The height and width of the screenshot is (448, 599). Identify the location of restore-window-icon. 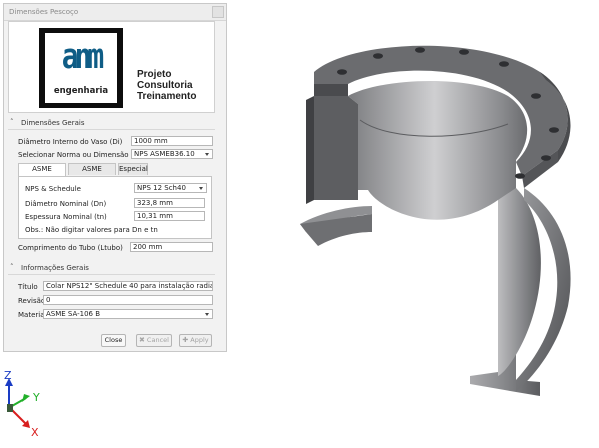
(218, 12).